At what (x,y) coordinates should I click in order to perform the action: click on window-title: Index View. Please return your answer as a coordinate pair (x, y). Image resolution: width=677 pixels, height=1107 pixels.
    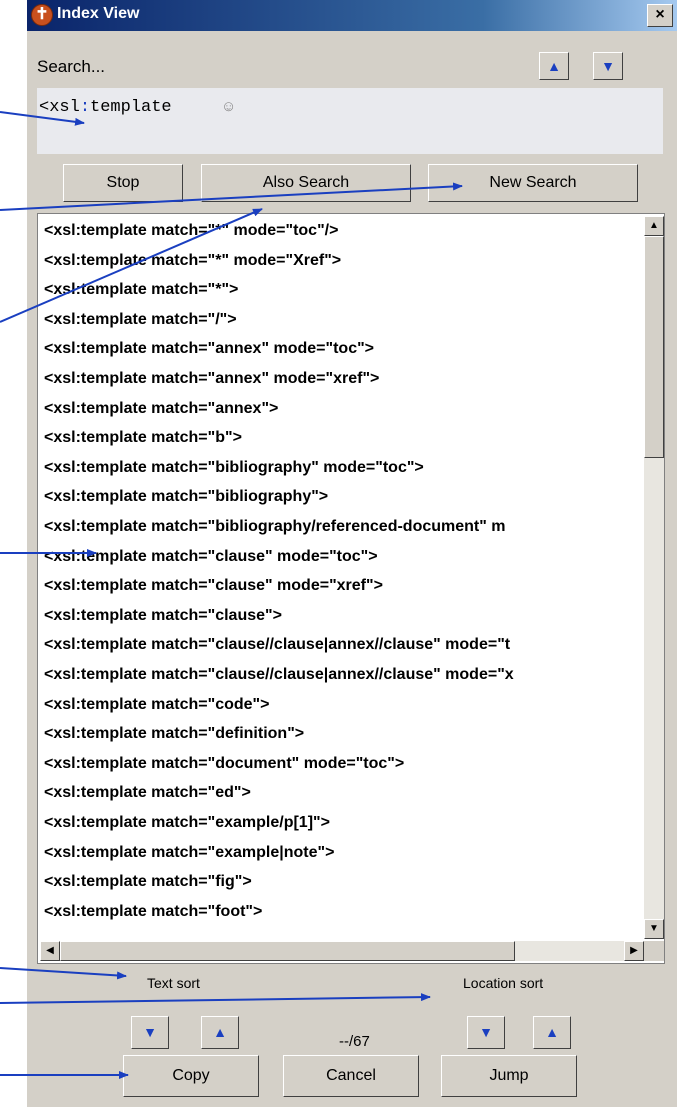
    Looking at the image, I should click on (98, 13).